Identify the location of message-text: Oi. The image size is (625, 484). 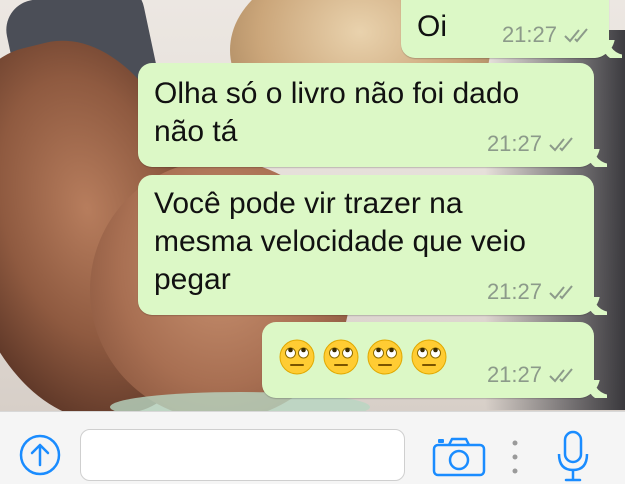
(432, 26).